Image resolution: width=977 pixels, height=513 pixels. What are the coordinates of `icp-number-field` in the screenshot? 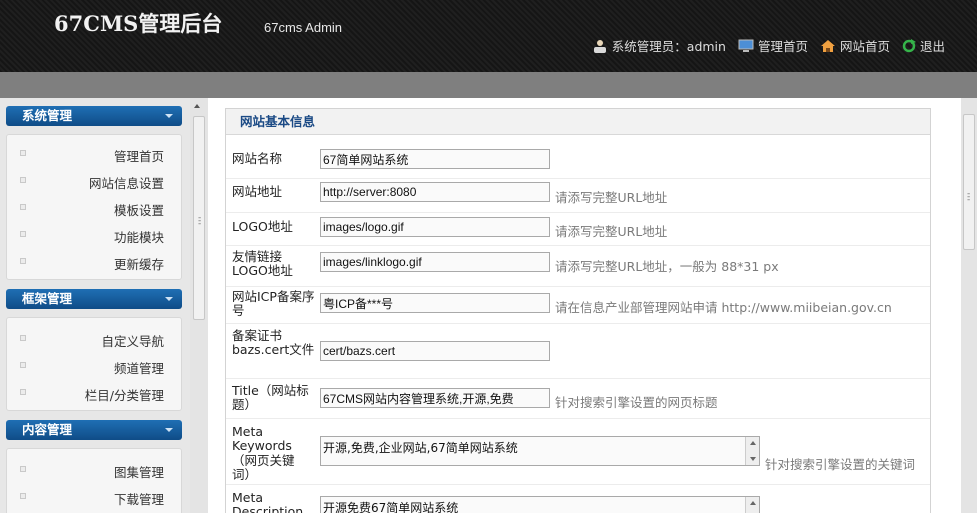 It's located at (435, 303).